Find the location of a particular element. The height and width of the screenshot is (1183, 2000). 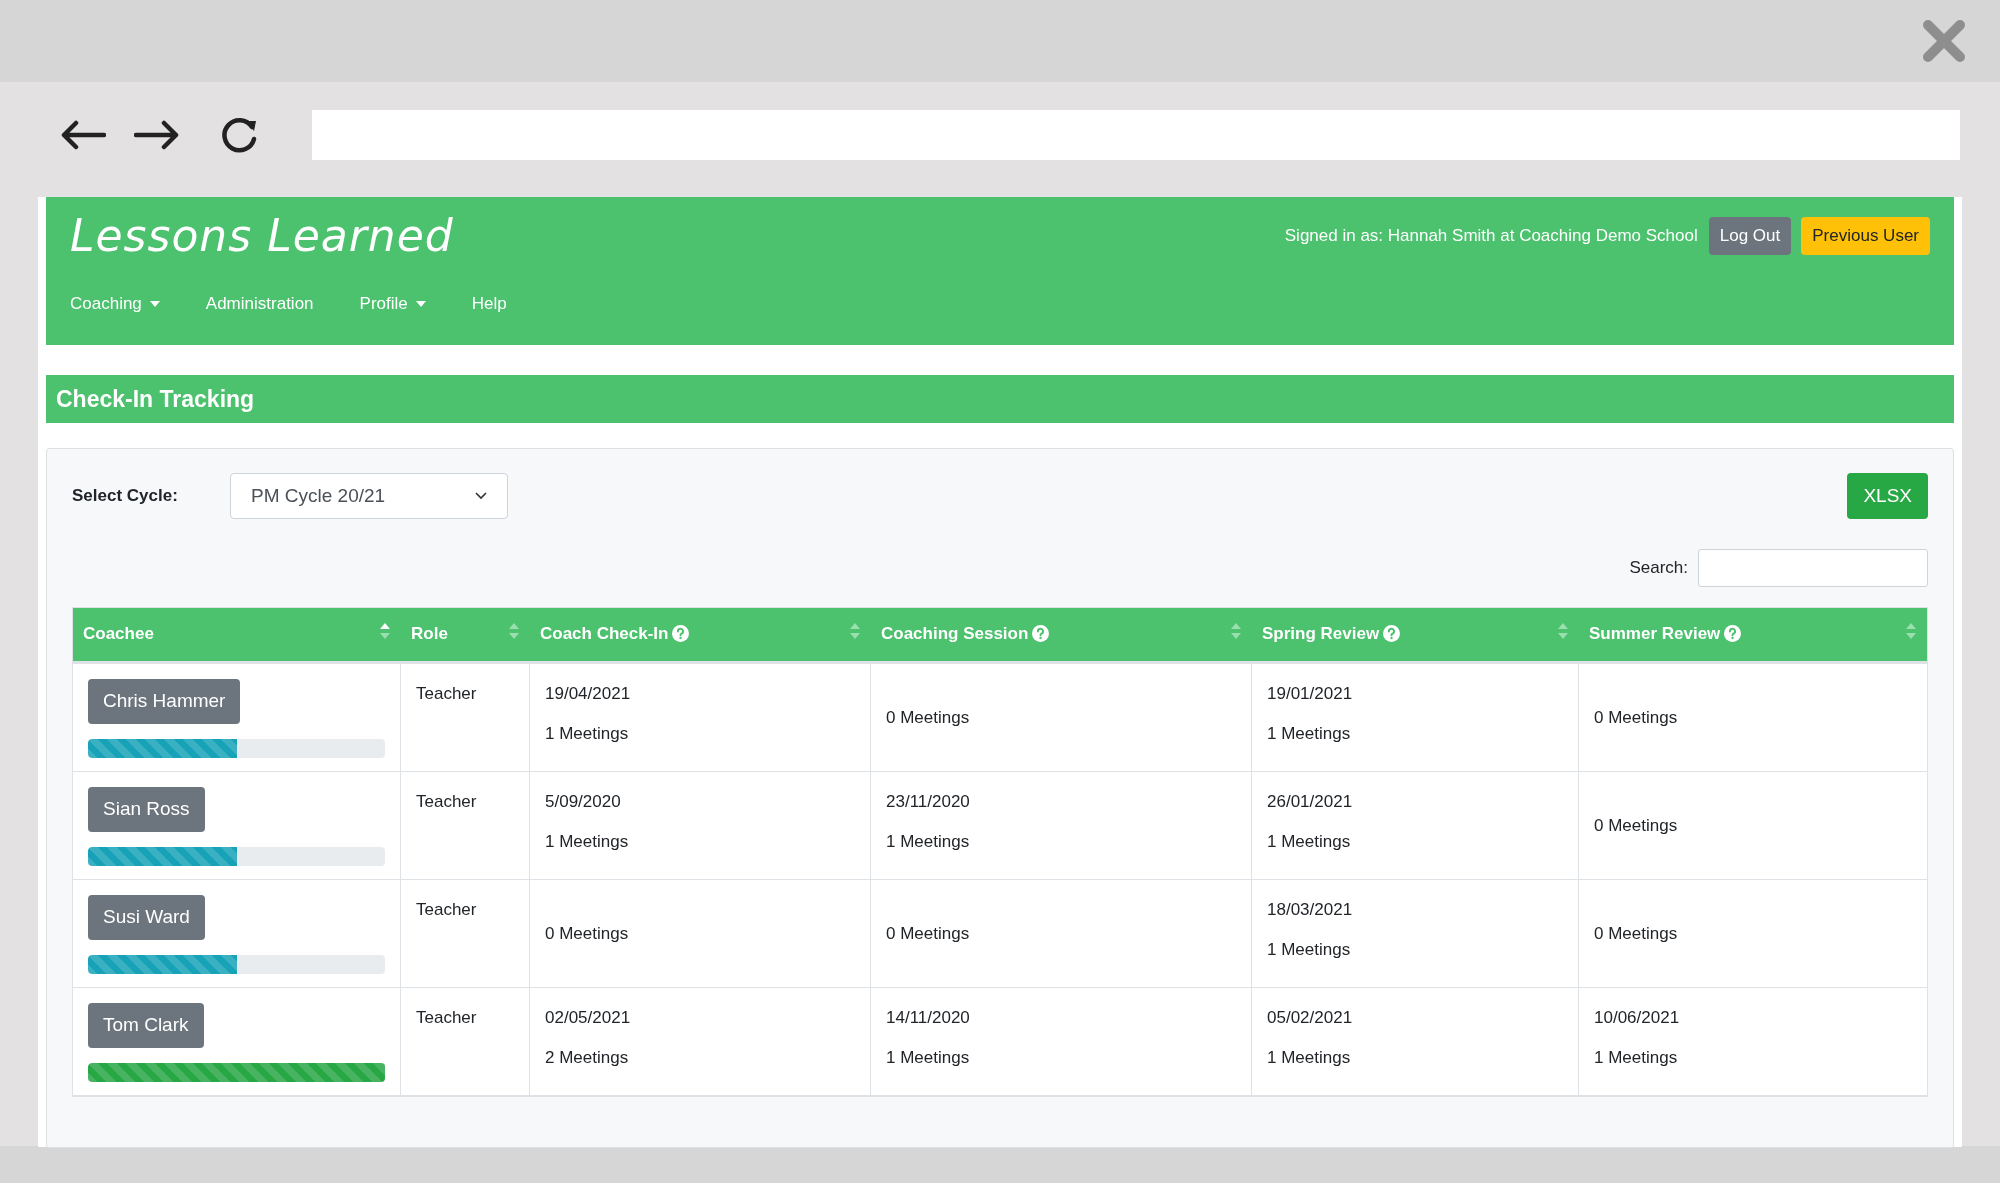

date-text: 14/11/2020 is located at coordinates (928, 1018).